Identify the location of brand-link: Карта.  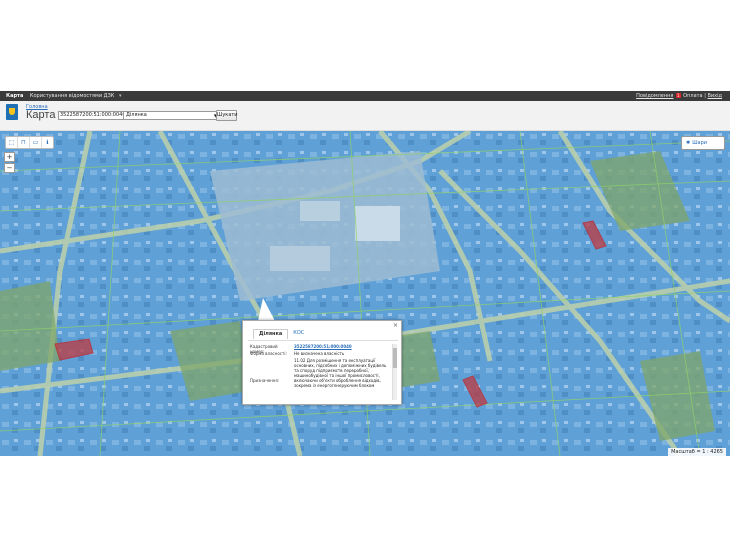
(14, 96).